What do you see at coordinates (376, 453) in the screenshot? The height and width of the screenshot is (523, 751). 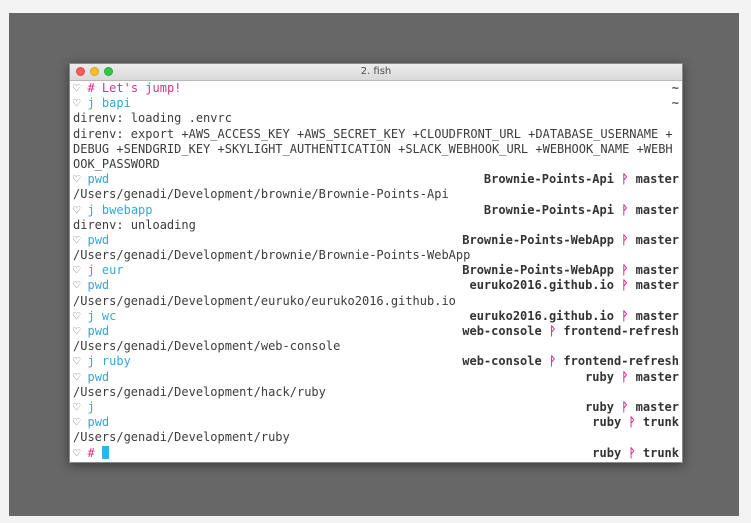 I see `prompt-line: ♡ # ruby ᚹ trunk` at bounding box center [376, 453].